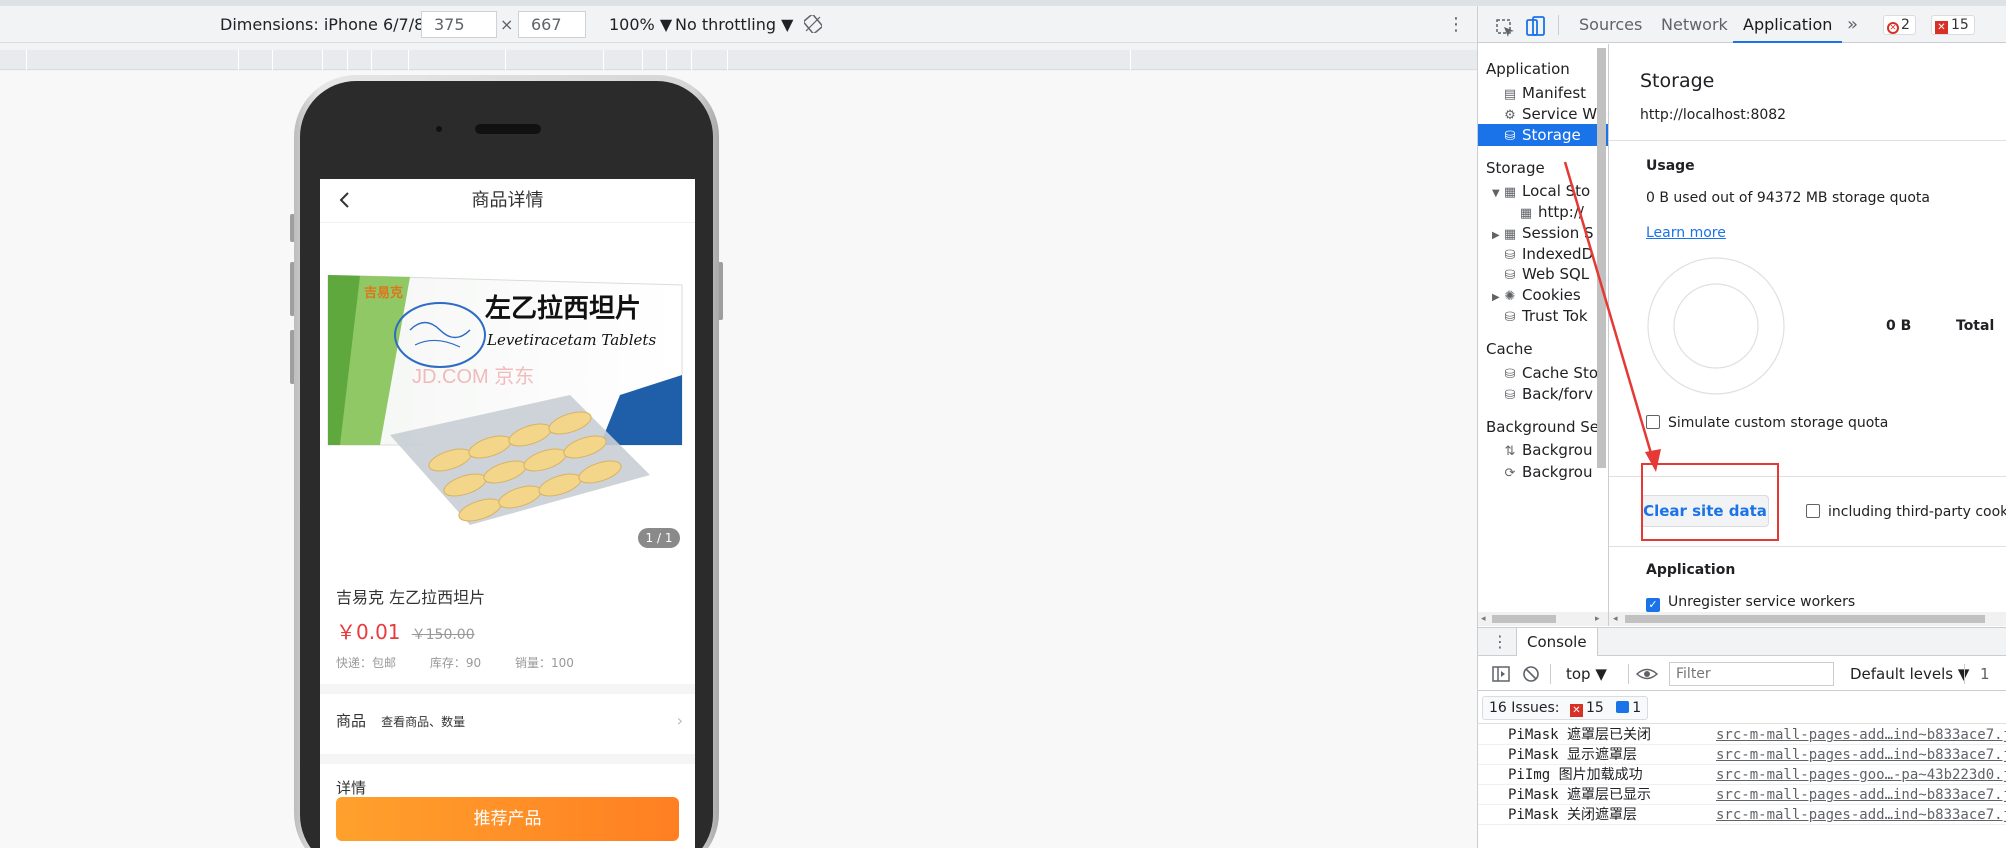 Image resolution: width=2006 pixels, height=848 pixels. Describe the element at coordinates (640, 24) in the screenshot. I see `zoom-select: 100% ▼` at that location.